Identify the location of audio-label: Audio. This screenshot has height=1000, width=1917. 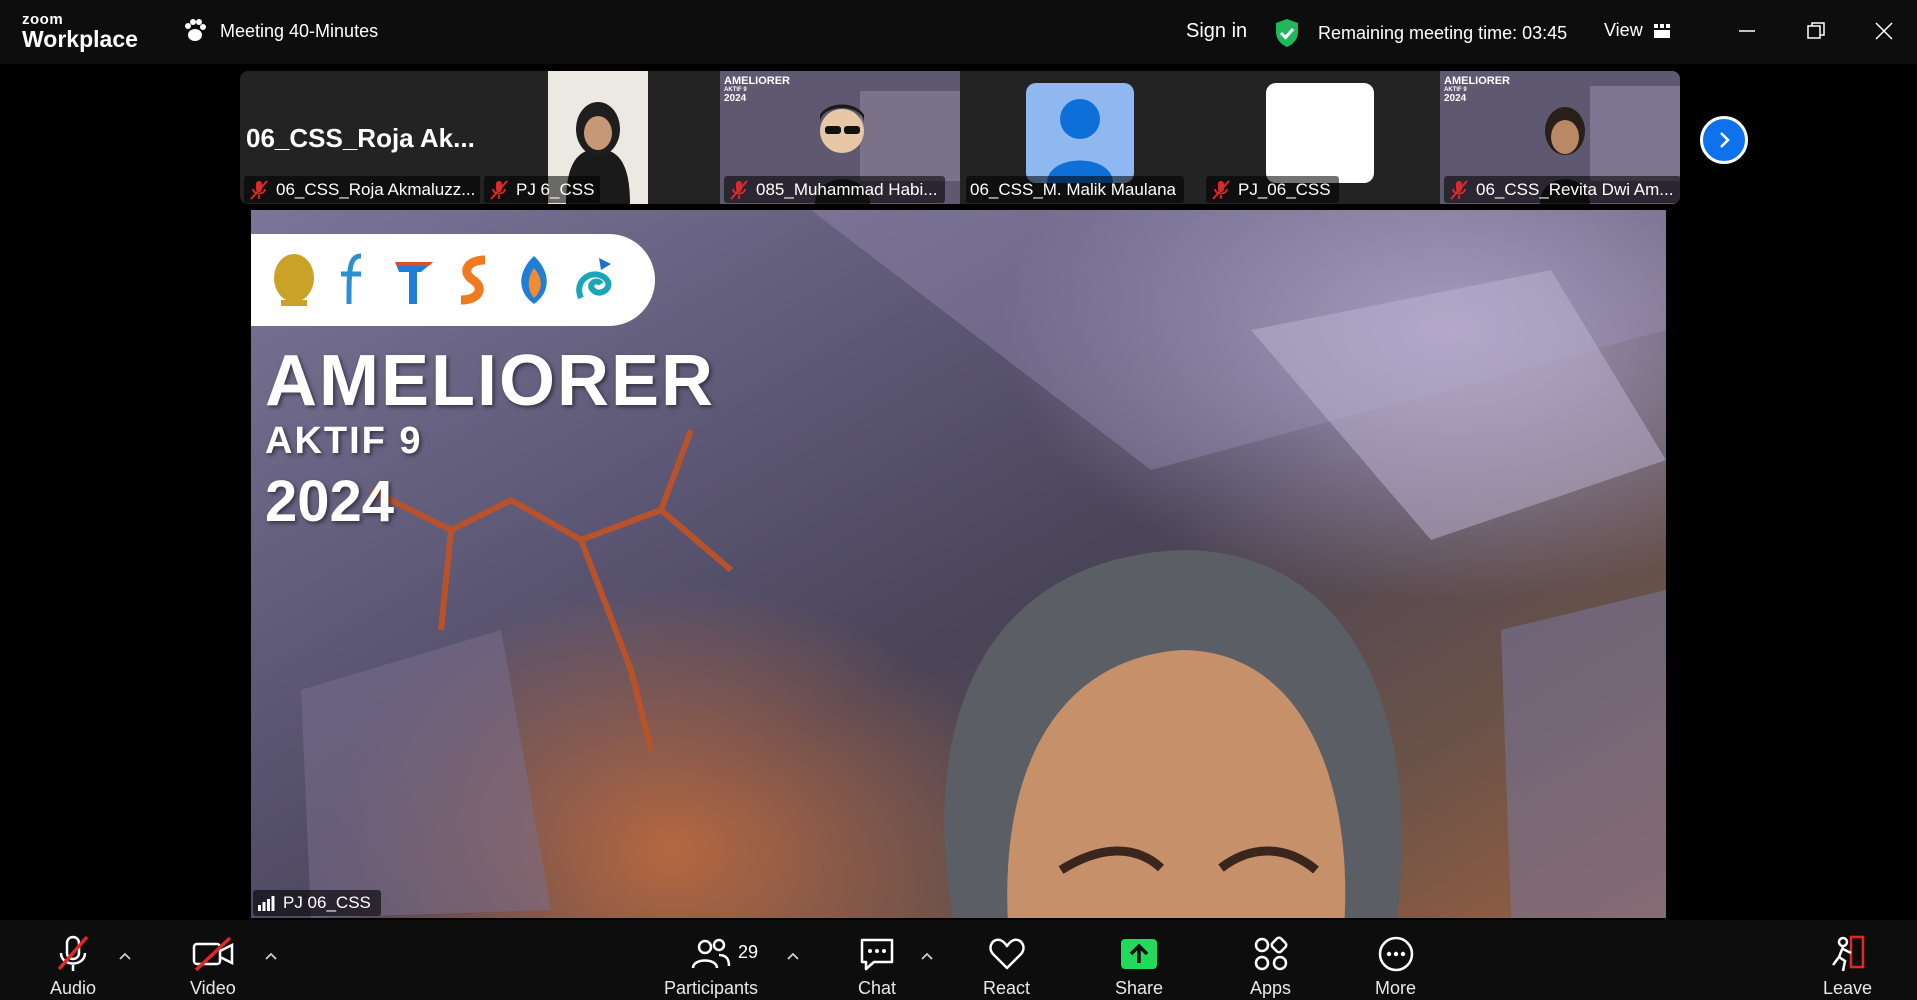
(73, 988).